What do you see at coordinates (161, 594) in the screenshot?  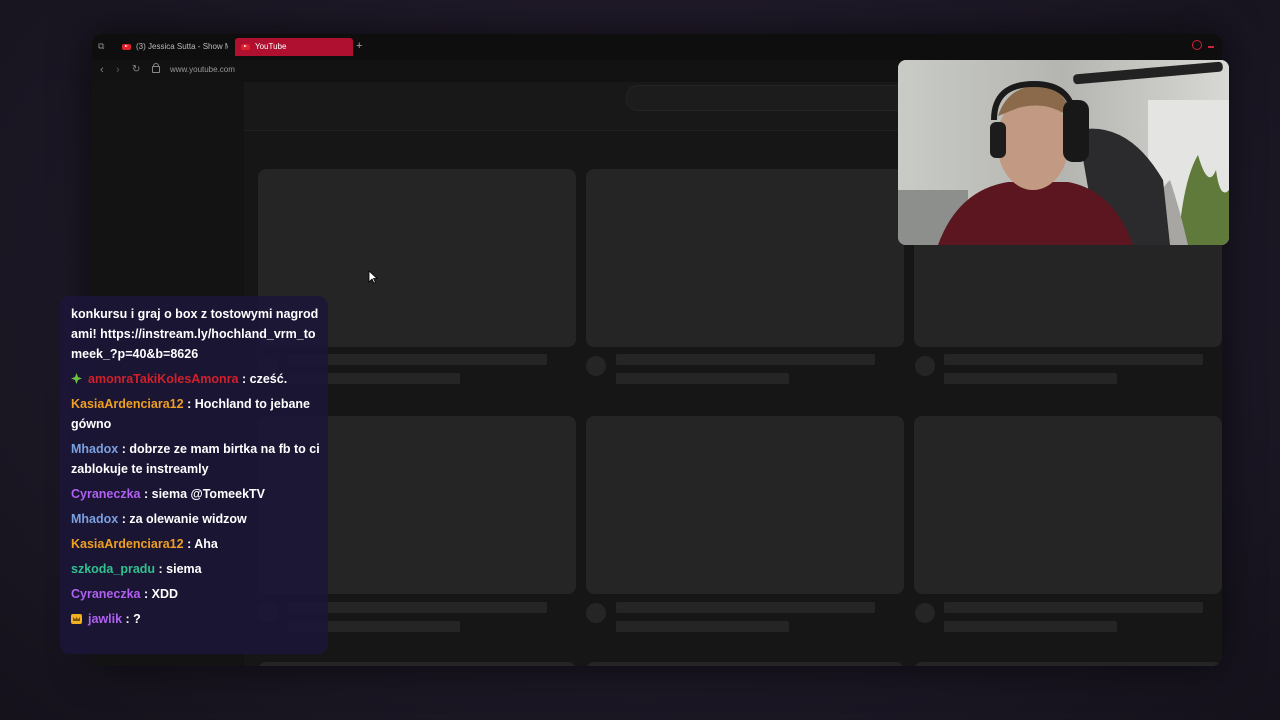 I see `chat-text: : XDD` at bounding box center [161, 594].